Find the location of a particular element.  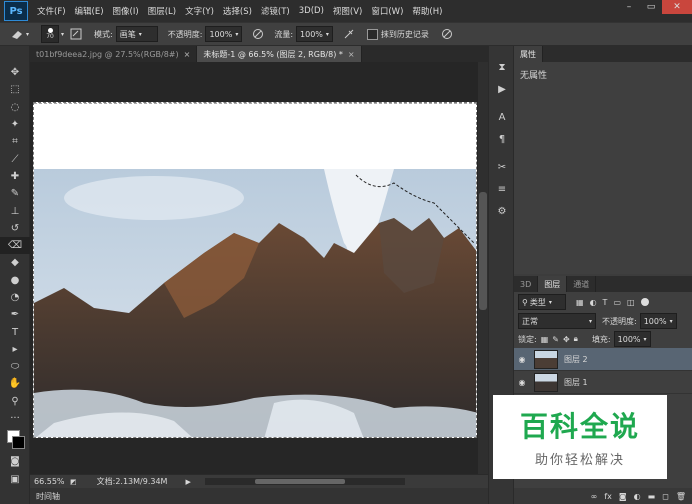

close-icon: ✕ is located at coordinates (677, 7).